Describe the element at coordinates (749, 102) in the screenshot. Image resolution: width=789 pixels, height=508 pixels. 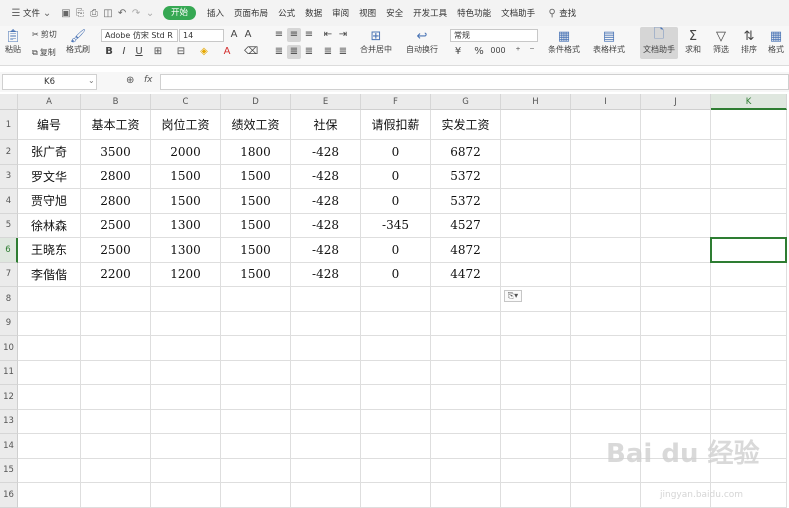
I see `column-header-k: K` at that location.